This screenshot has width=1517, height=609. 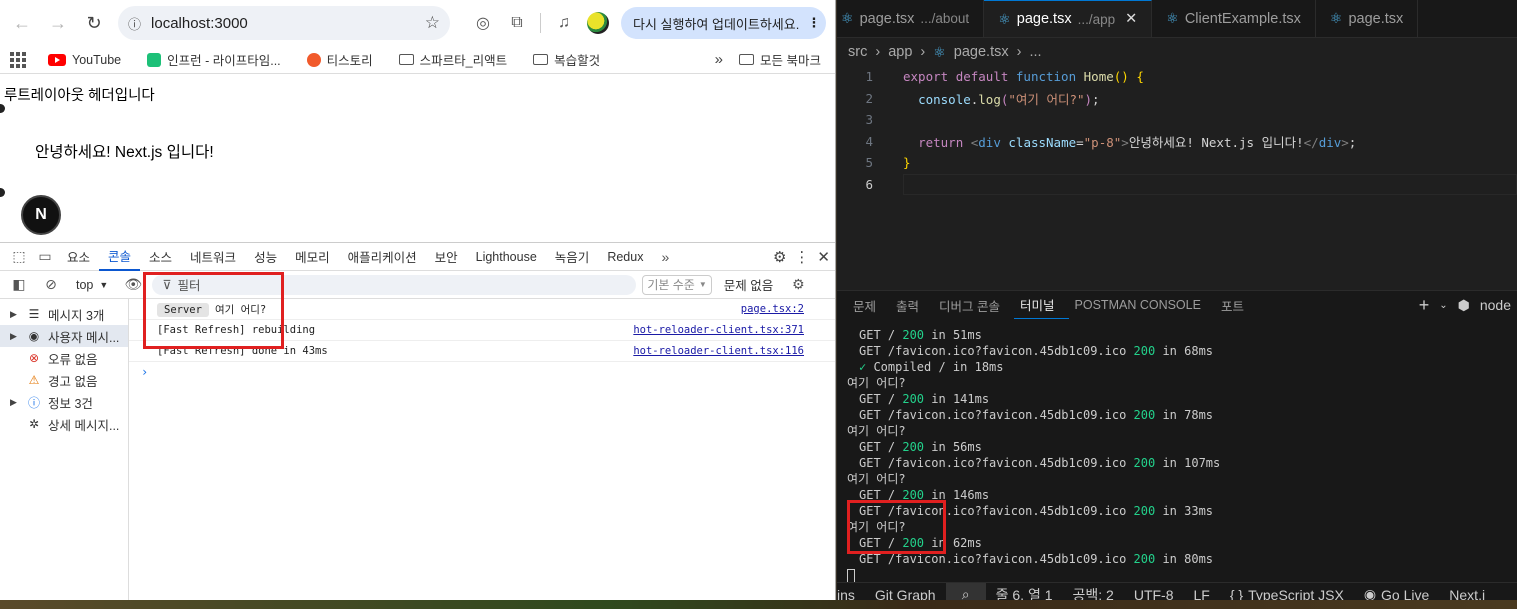 What do you see at coordinates (51, 284) in the screenshot?
I see `clear-console-icon: ⊘` at bounding box center [51, 284].